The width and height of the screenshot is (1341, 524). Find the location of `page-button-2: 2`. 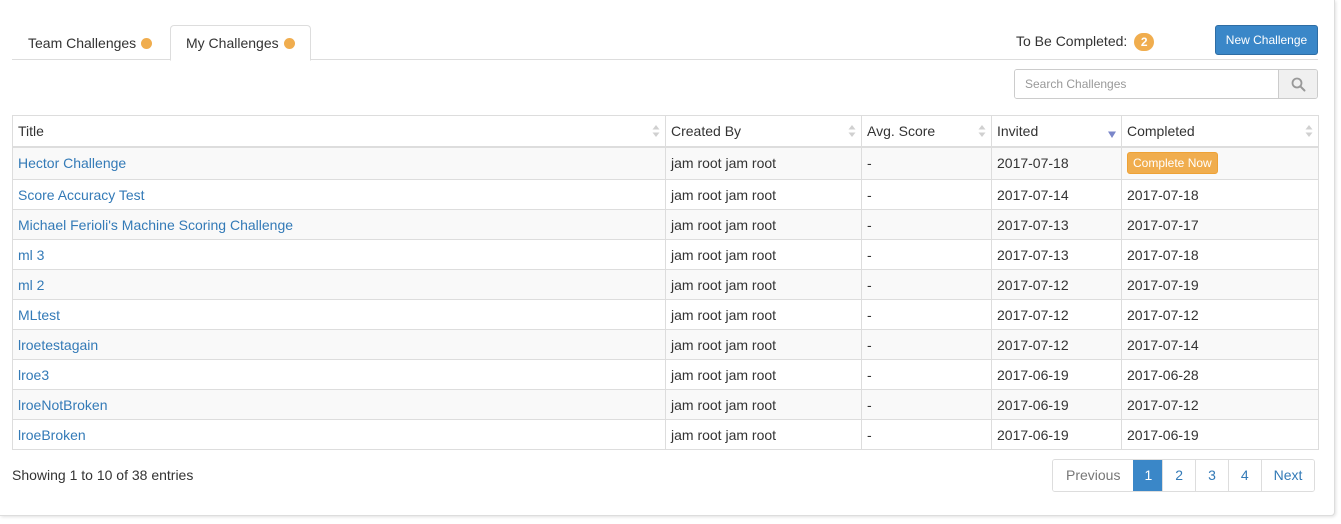

page-button-2: 2 is located at coordinates (1179, 475).